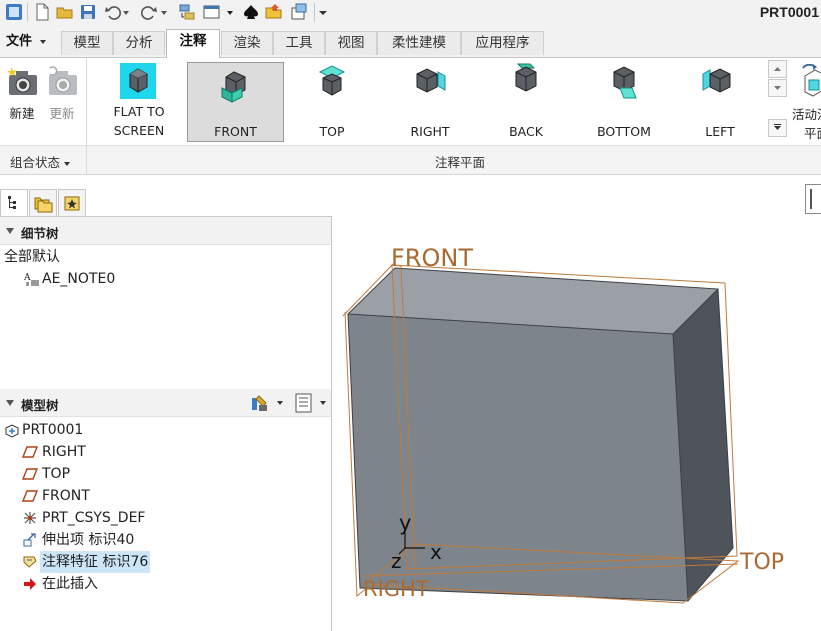 The image size is (821, 631). What do you see at coordinates (430, 102) in the screenshot?
I see `right-plane-button: RIGHT` at bounding box center [430, 102].